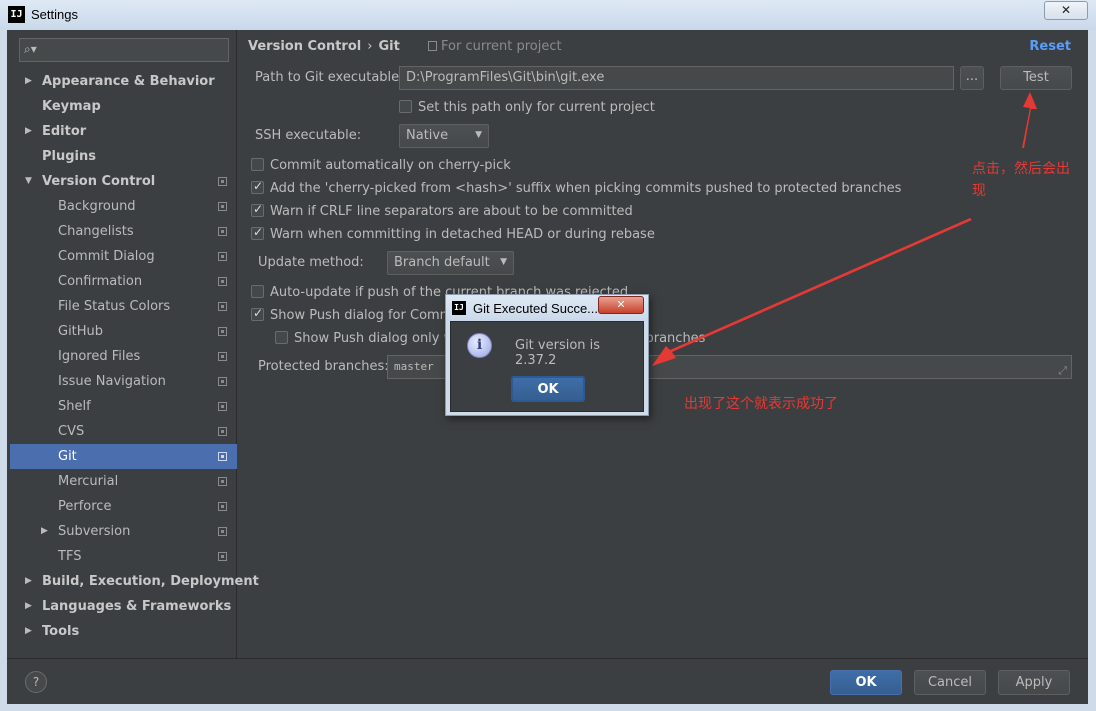  I want to click on sidebar-item-changelists: Changelists, so click(123, 231).